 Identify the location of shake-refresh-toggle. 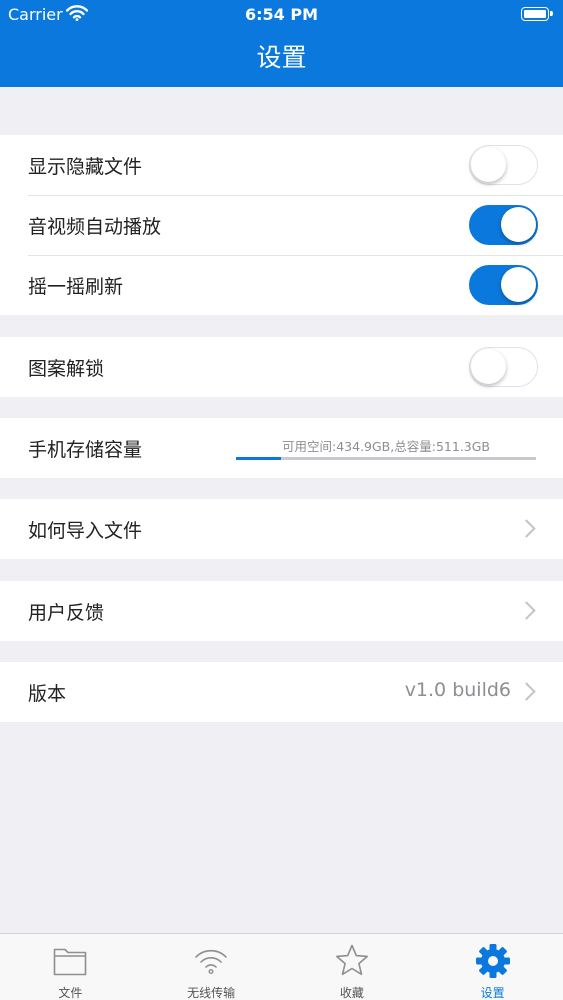
(503, 285).